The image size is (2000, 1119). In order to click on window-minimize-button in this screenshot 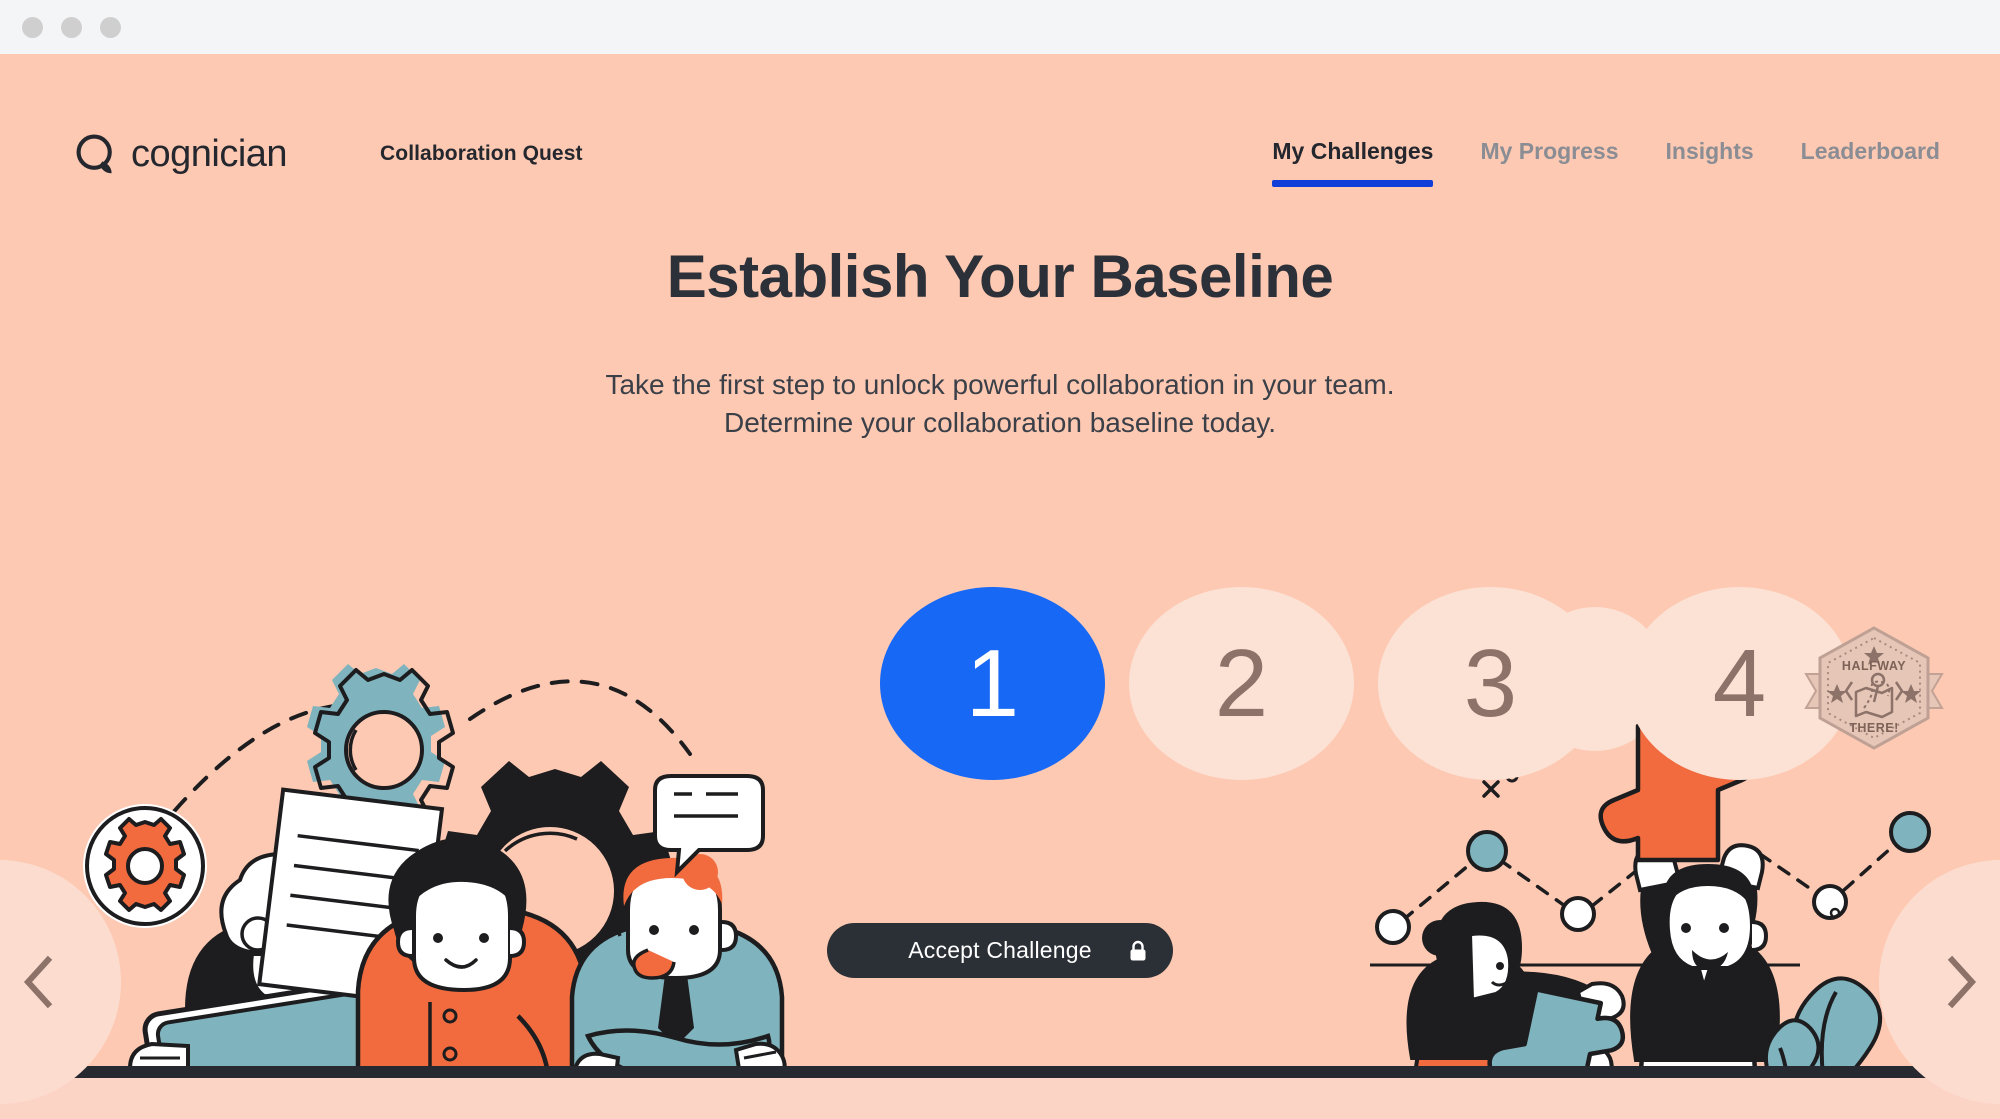, I will do `click(71, 27)`.